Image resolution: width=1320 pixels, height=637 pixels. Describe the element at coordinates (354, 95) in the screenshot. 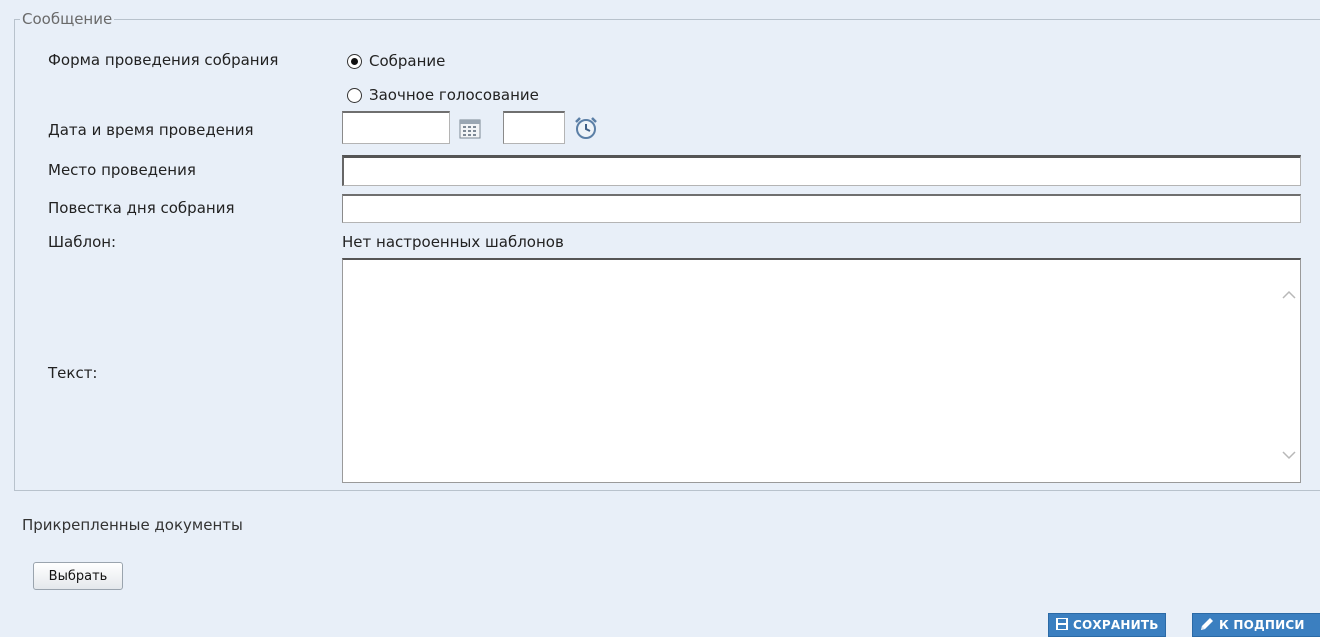

I see `radio-button-absentee-voting` at that location.